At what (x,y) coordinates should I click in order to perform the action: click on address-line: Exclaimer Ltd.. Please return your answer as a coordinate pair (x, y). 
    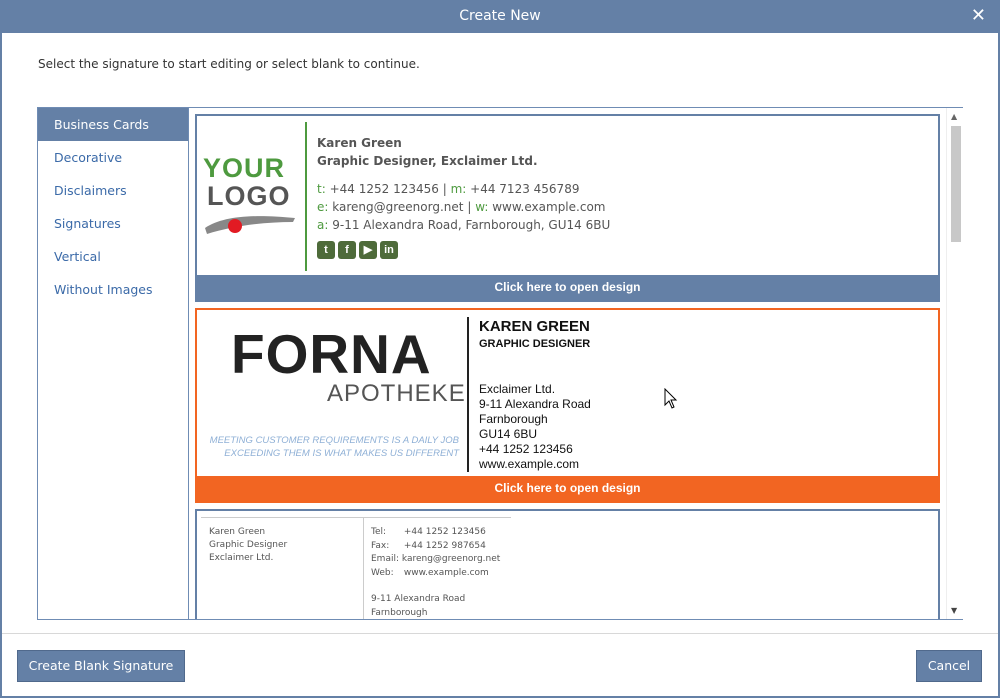
    Looking at the image, I should click on (517, 389).